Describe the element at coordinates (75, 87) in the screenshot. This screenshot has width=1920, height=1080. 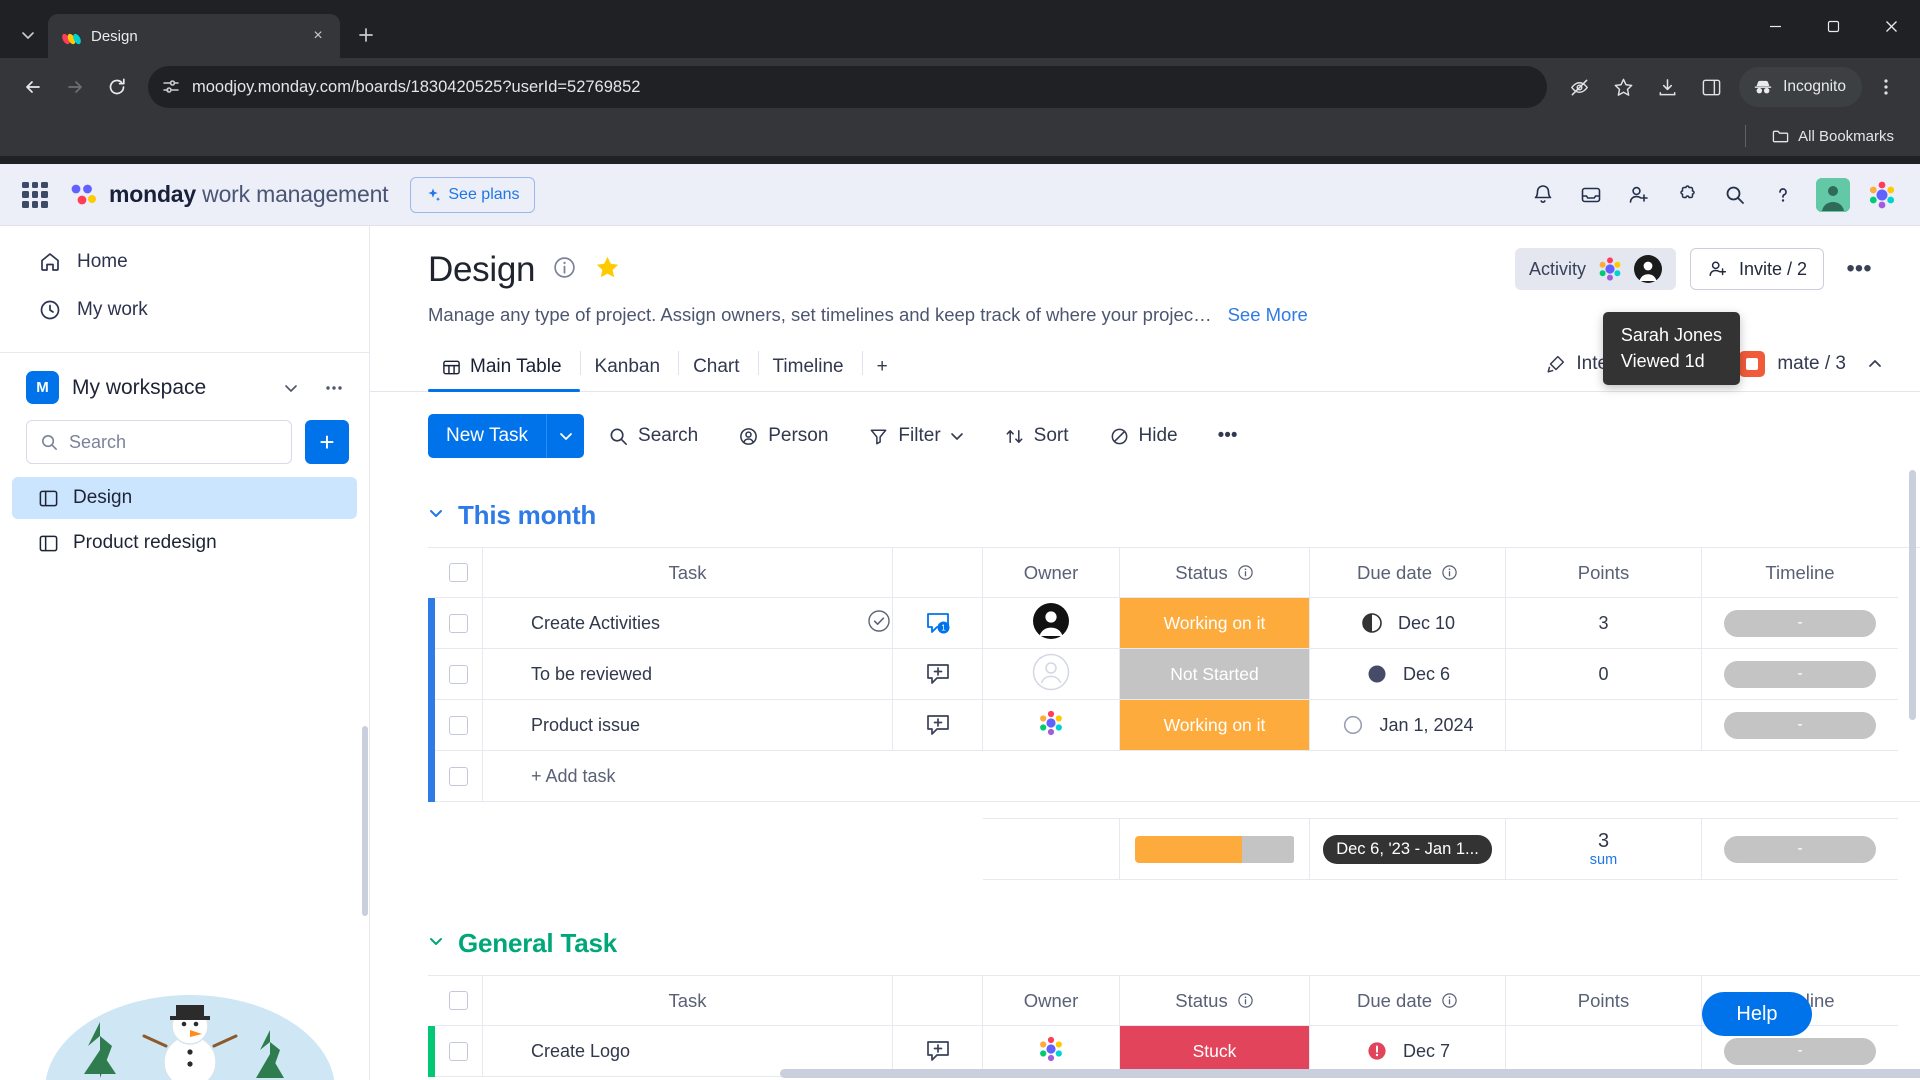
I see `forward-button` at that location.